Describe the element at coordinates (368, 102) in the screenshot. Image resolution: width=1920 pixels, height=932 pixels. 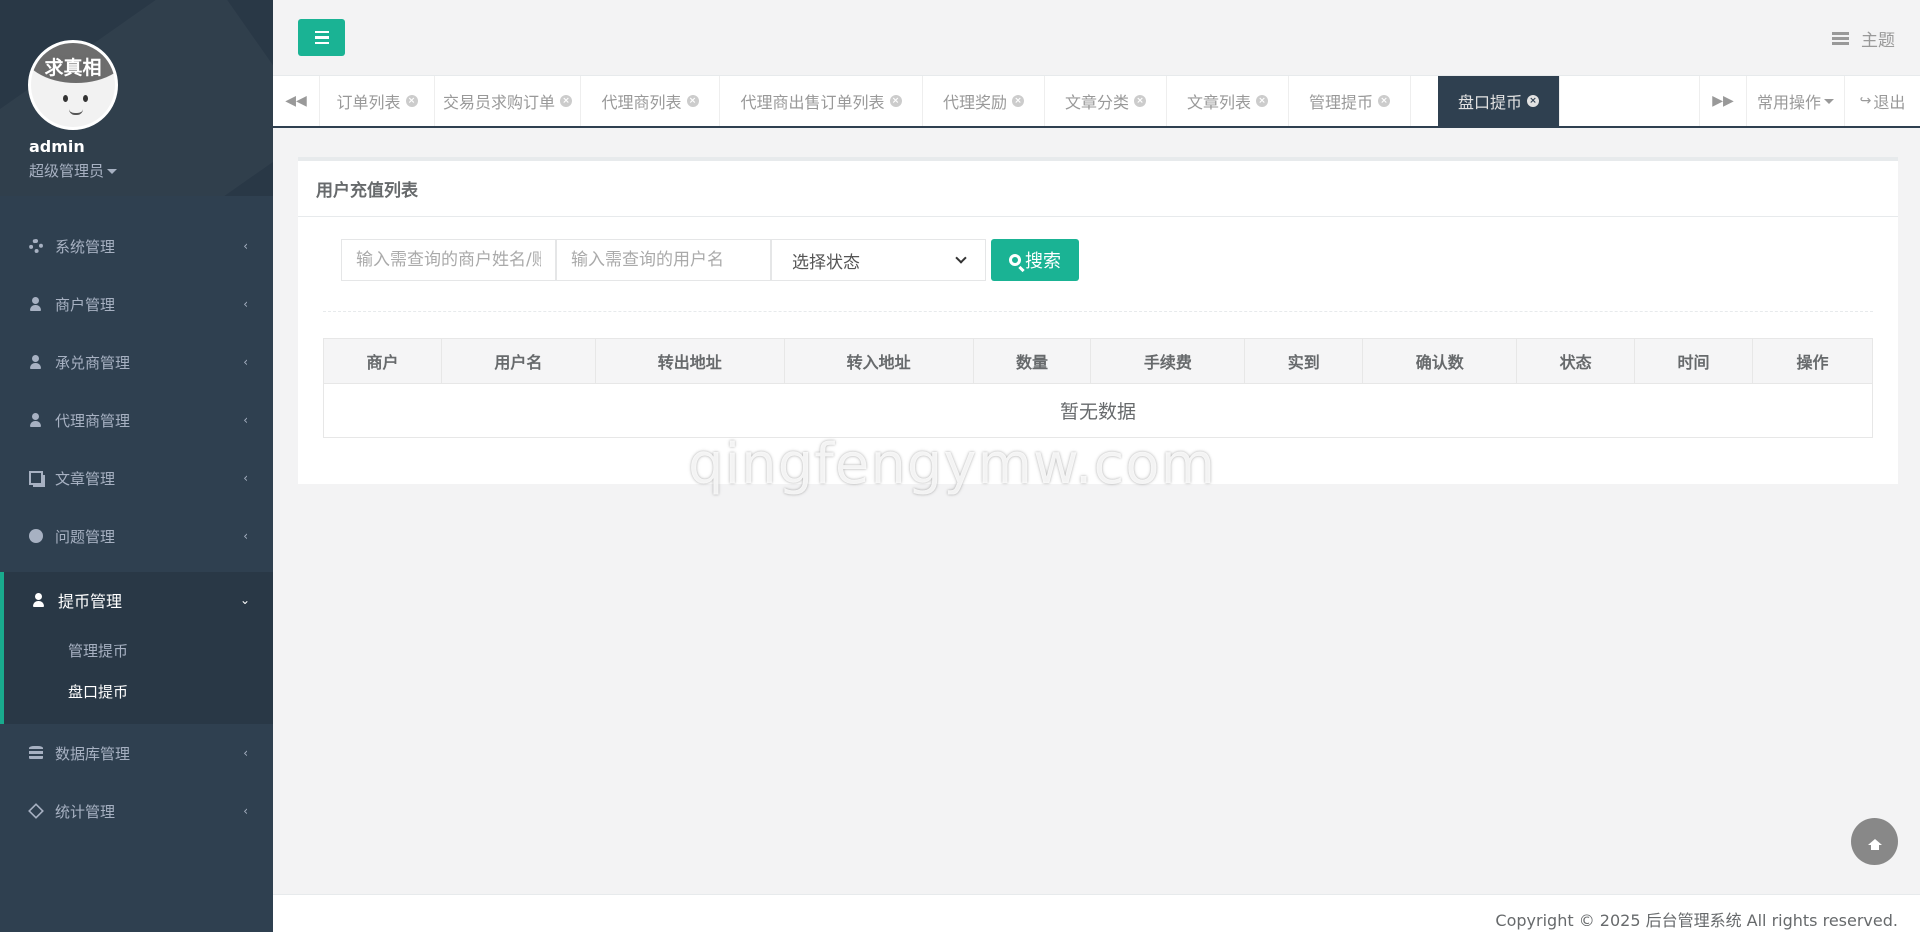
I see `tab-label: 订单列表` at that location.